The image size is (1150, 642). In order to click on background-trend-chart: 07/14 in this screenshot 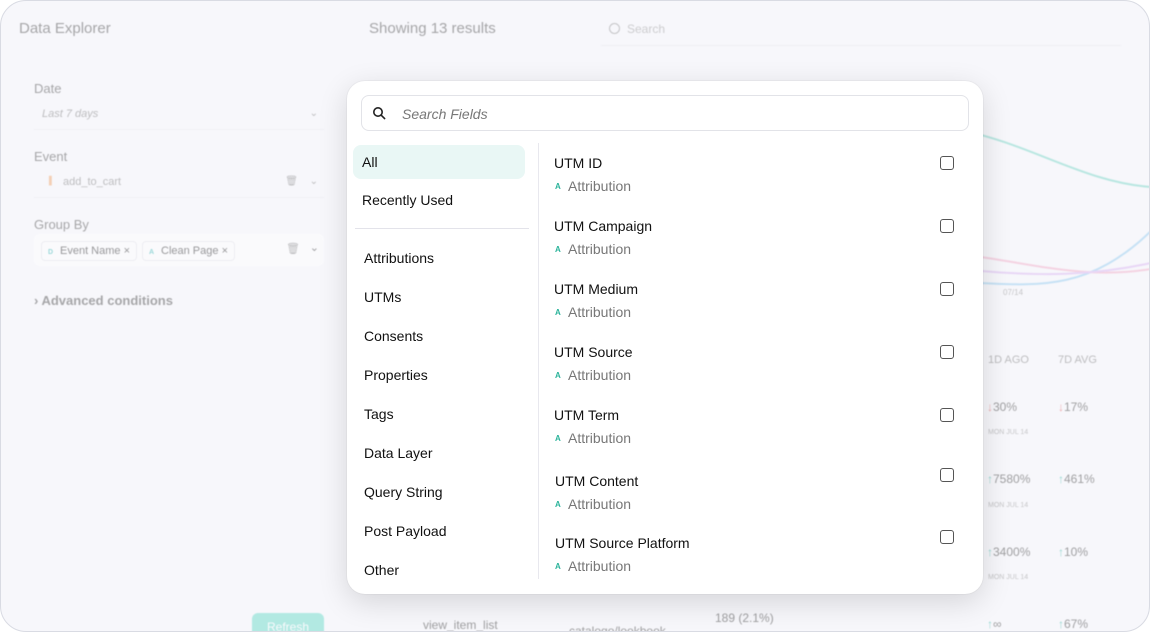, I will do `click(1065, 215)`.